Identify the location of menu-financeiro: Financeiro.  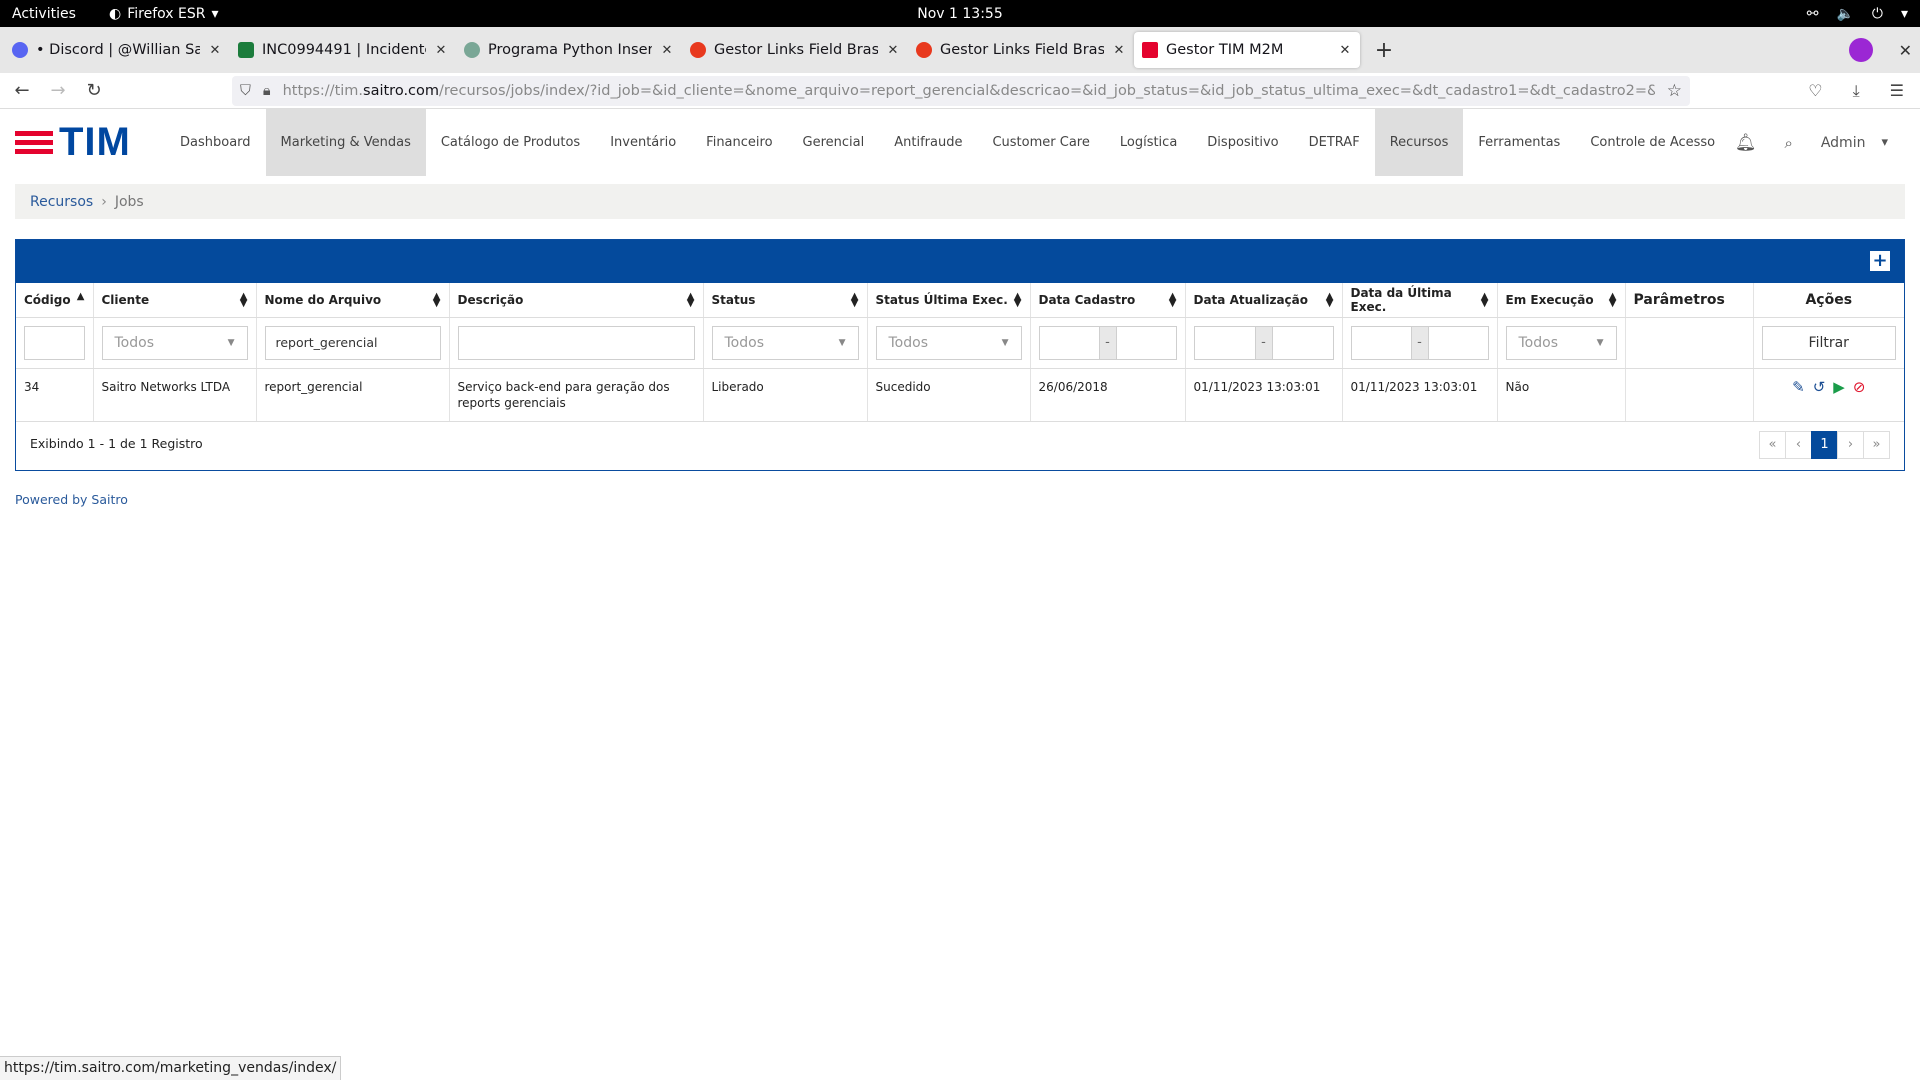
(739, 142).